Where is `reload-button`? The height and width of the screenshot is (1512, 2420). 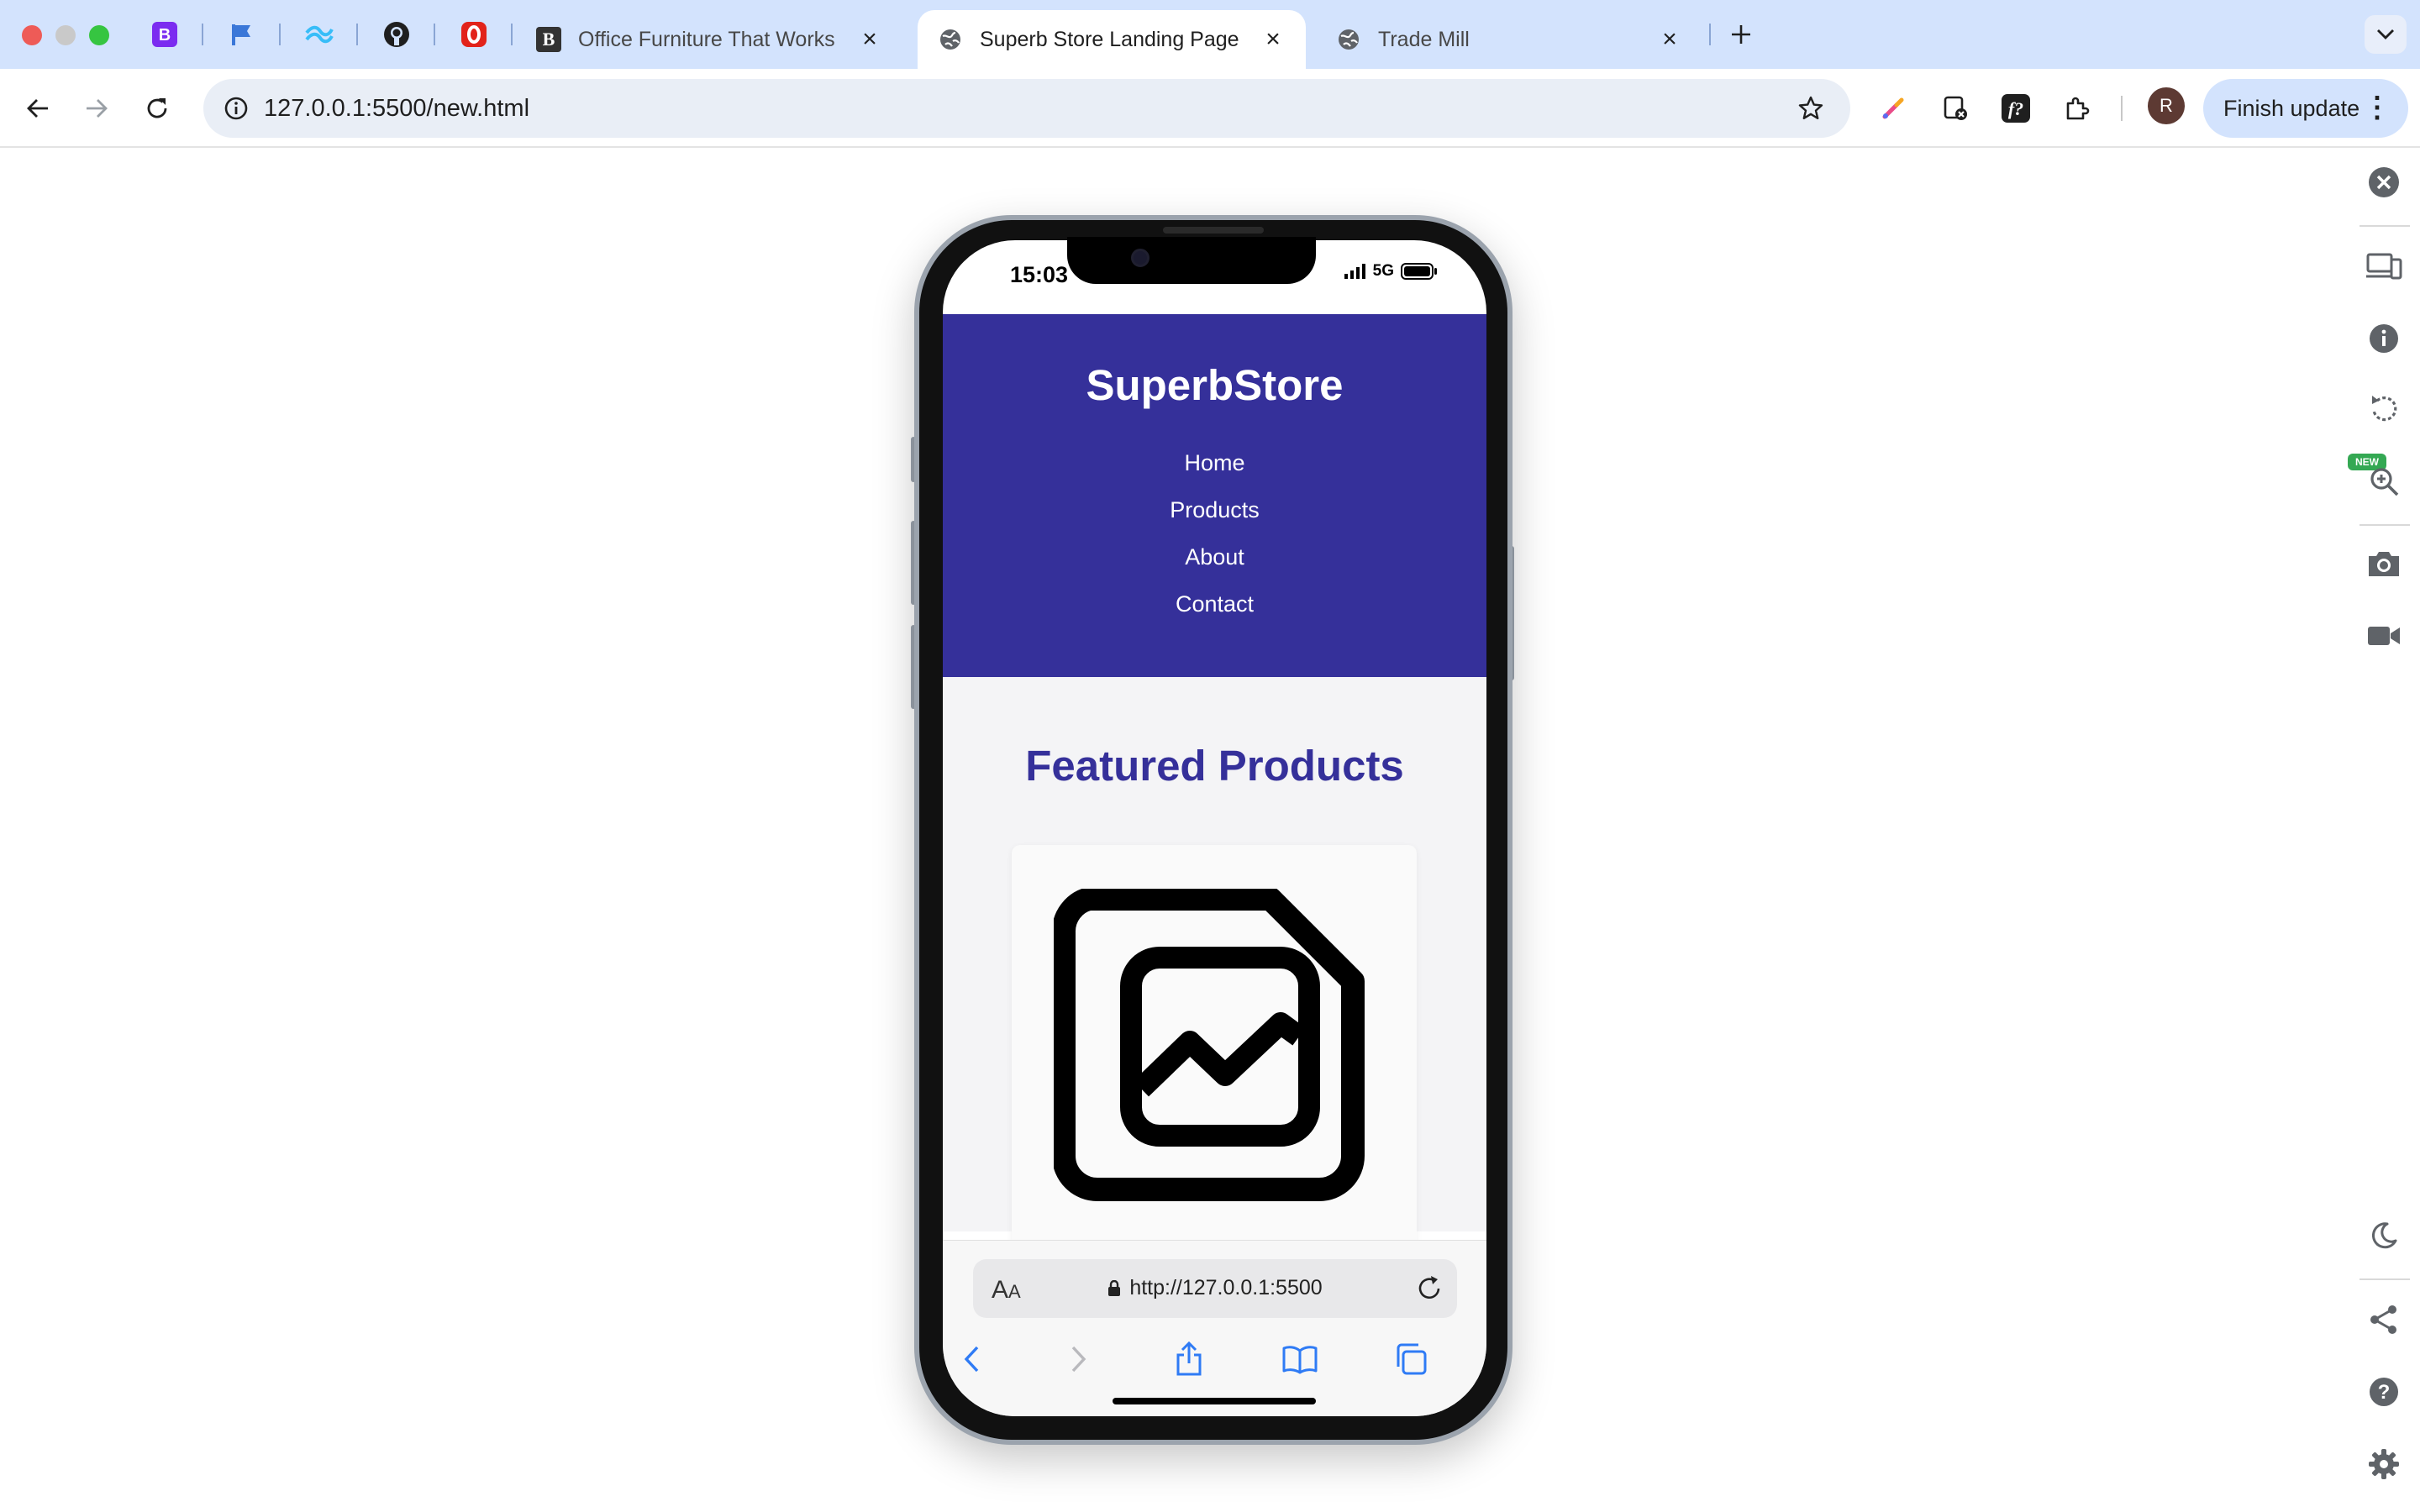 reload-button is located at coordinates (157, 108).